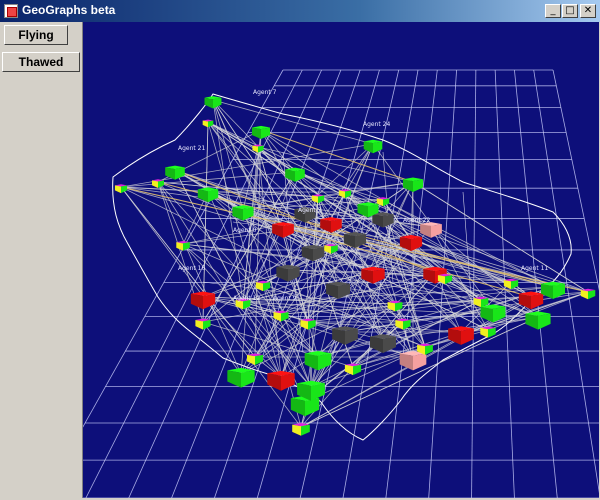 This screenshot has height=500, width=600. What do you see at coordinates (588, 11) in the screenshot?
I see `close-button: ✕` at bounding box center [588, 11].